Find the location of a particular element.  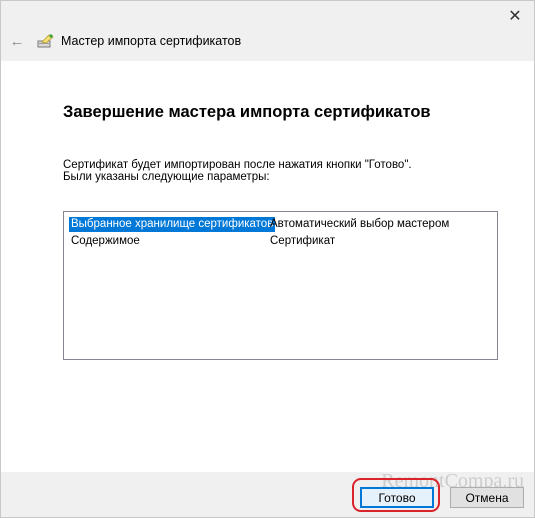

params-label: Были указаны следующие параметры: is located at coordinates (166, 177).